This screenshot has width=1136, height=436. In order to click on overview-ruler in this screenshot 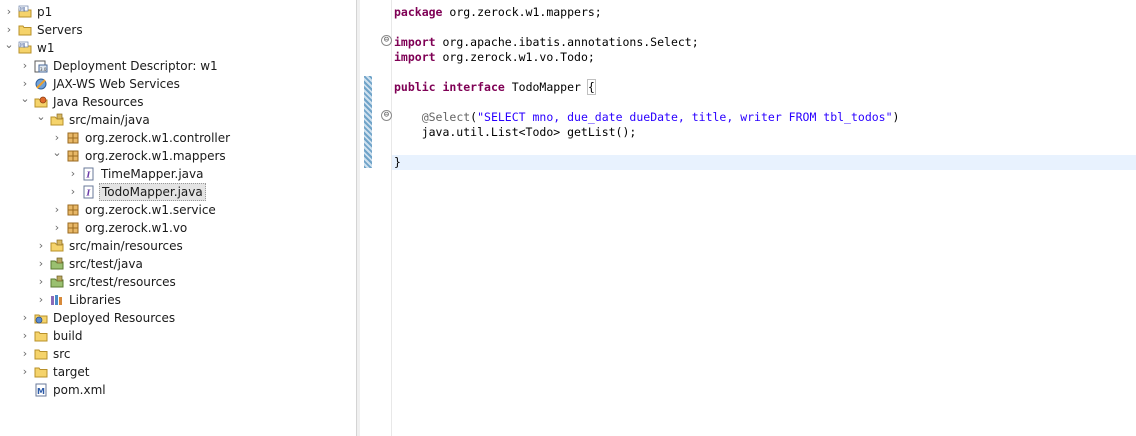, I will do `click(367, 218)`.